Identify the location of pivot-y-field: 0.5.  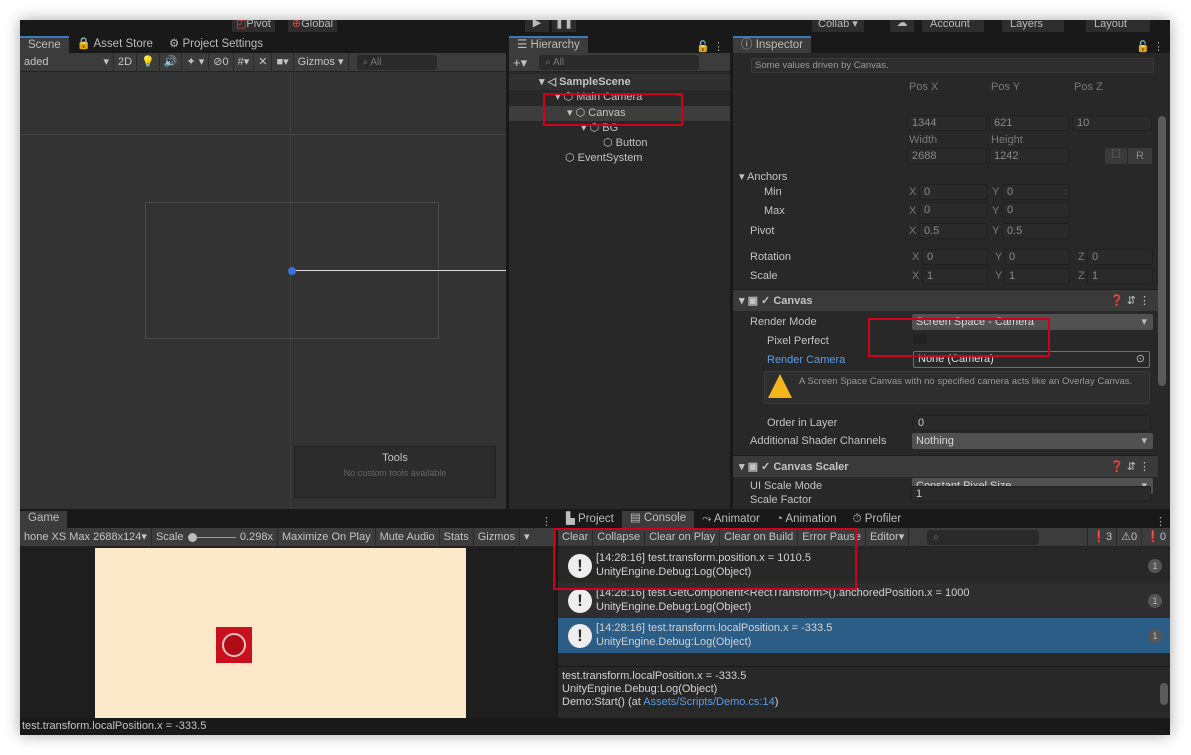
(1036, 231).